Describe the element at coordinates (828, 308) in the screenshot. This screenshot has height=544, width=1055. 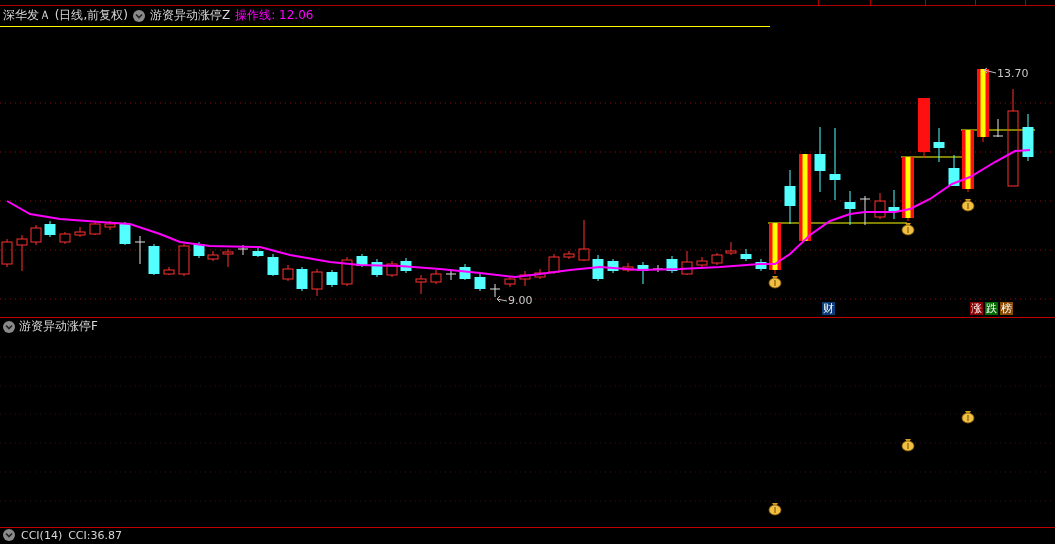
I see `event-badge: 财` at that location.